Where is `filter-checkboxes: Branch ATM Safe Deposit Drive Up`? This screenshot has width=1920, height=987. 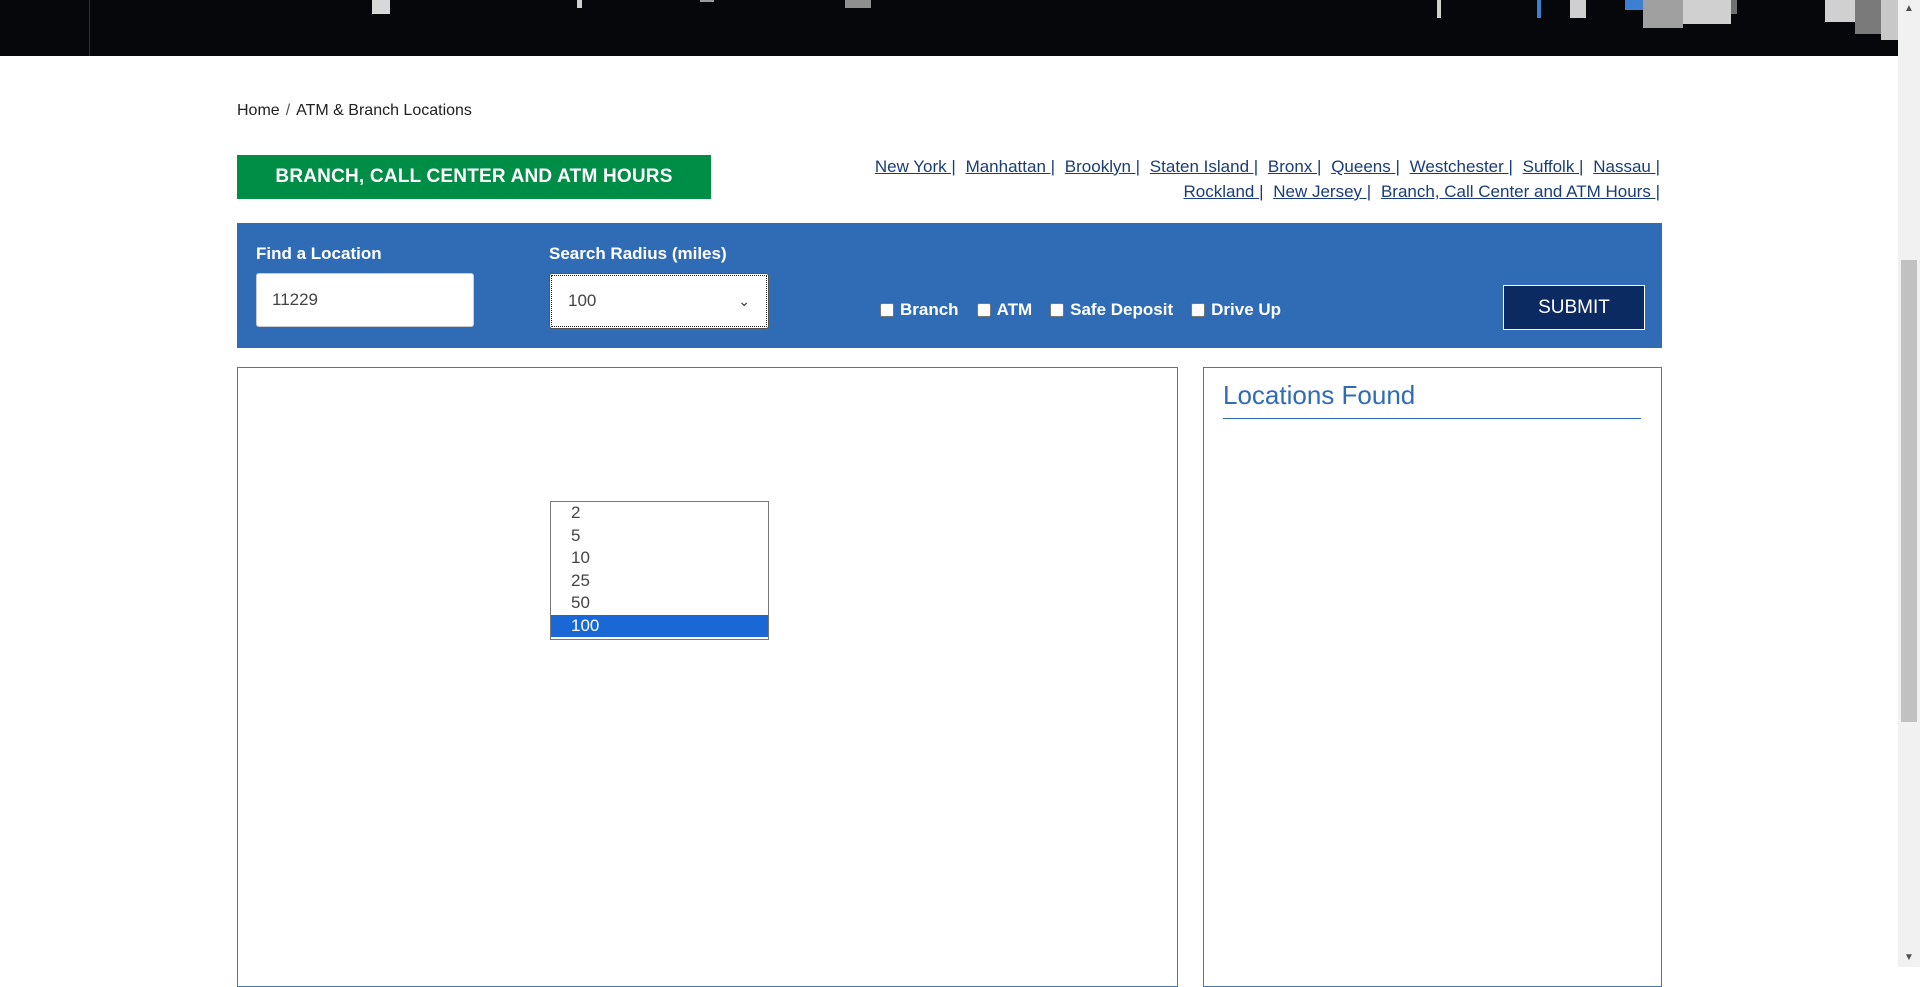
filter-checkboxes: Branch ATM Safe Deposit Drive Up is located at coordinates (1080, 310).